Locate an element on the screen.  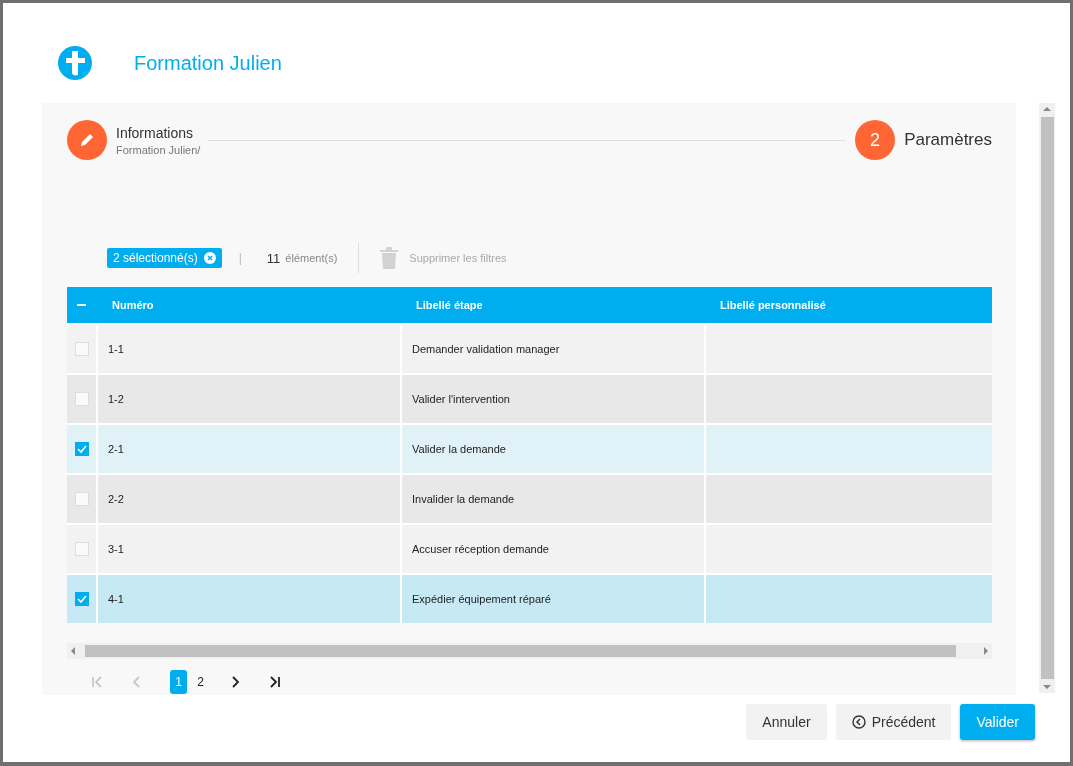
table-cell: 4-1 is located at coordinates (248, 599).